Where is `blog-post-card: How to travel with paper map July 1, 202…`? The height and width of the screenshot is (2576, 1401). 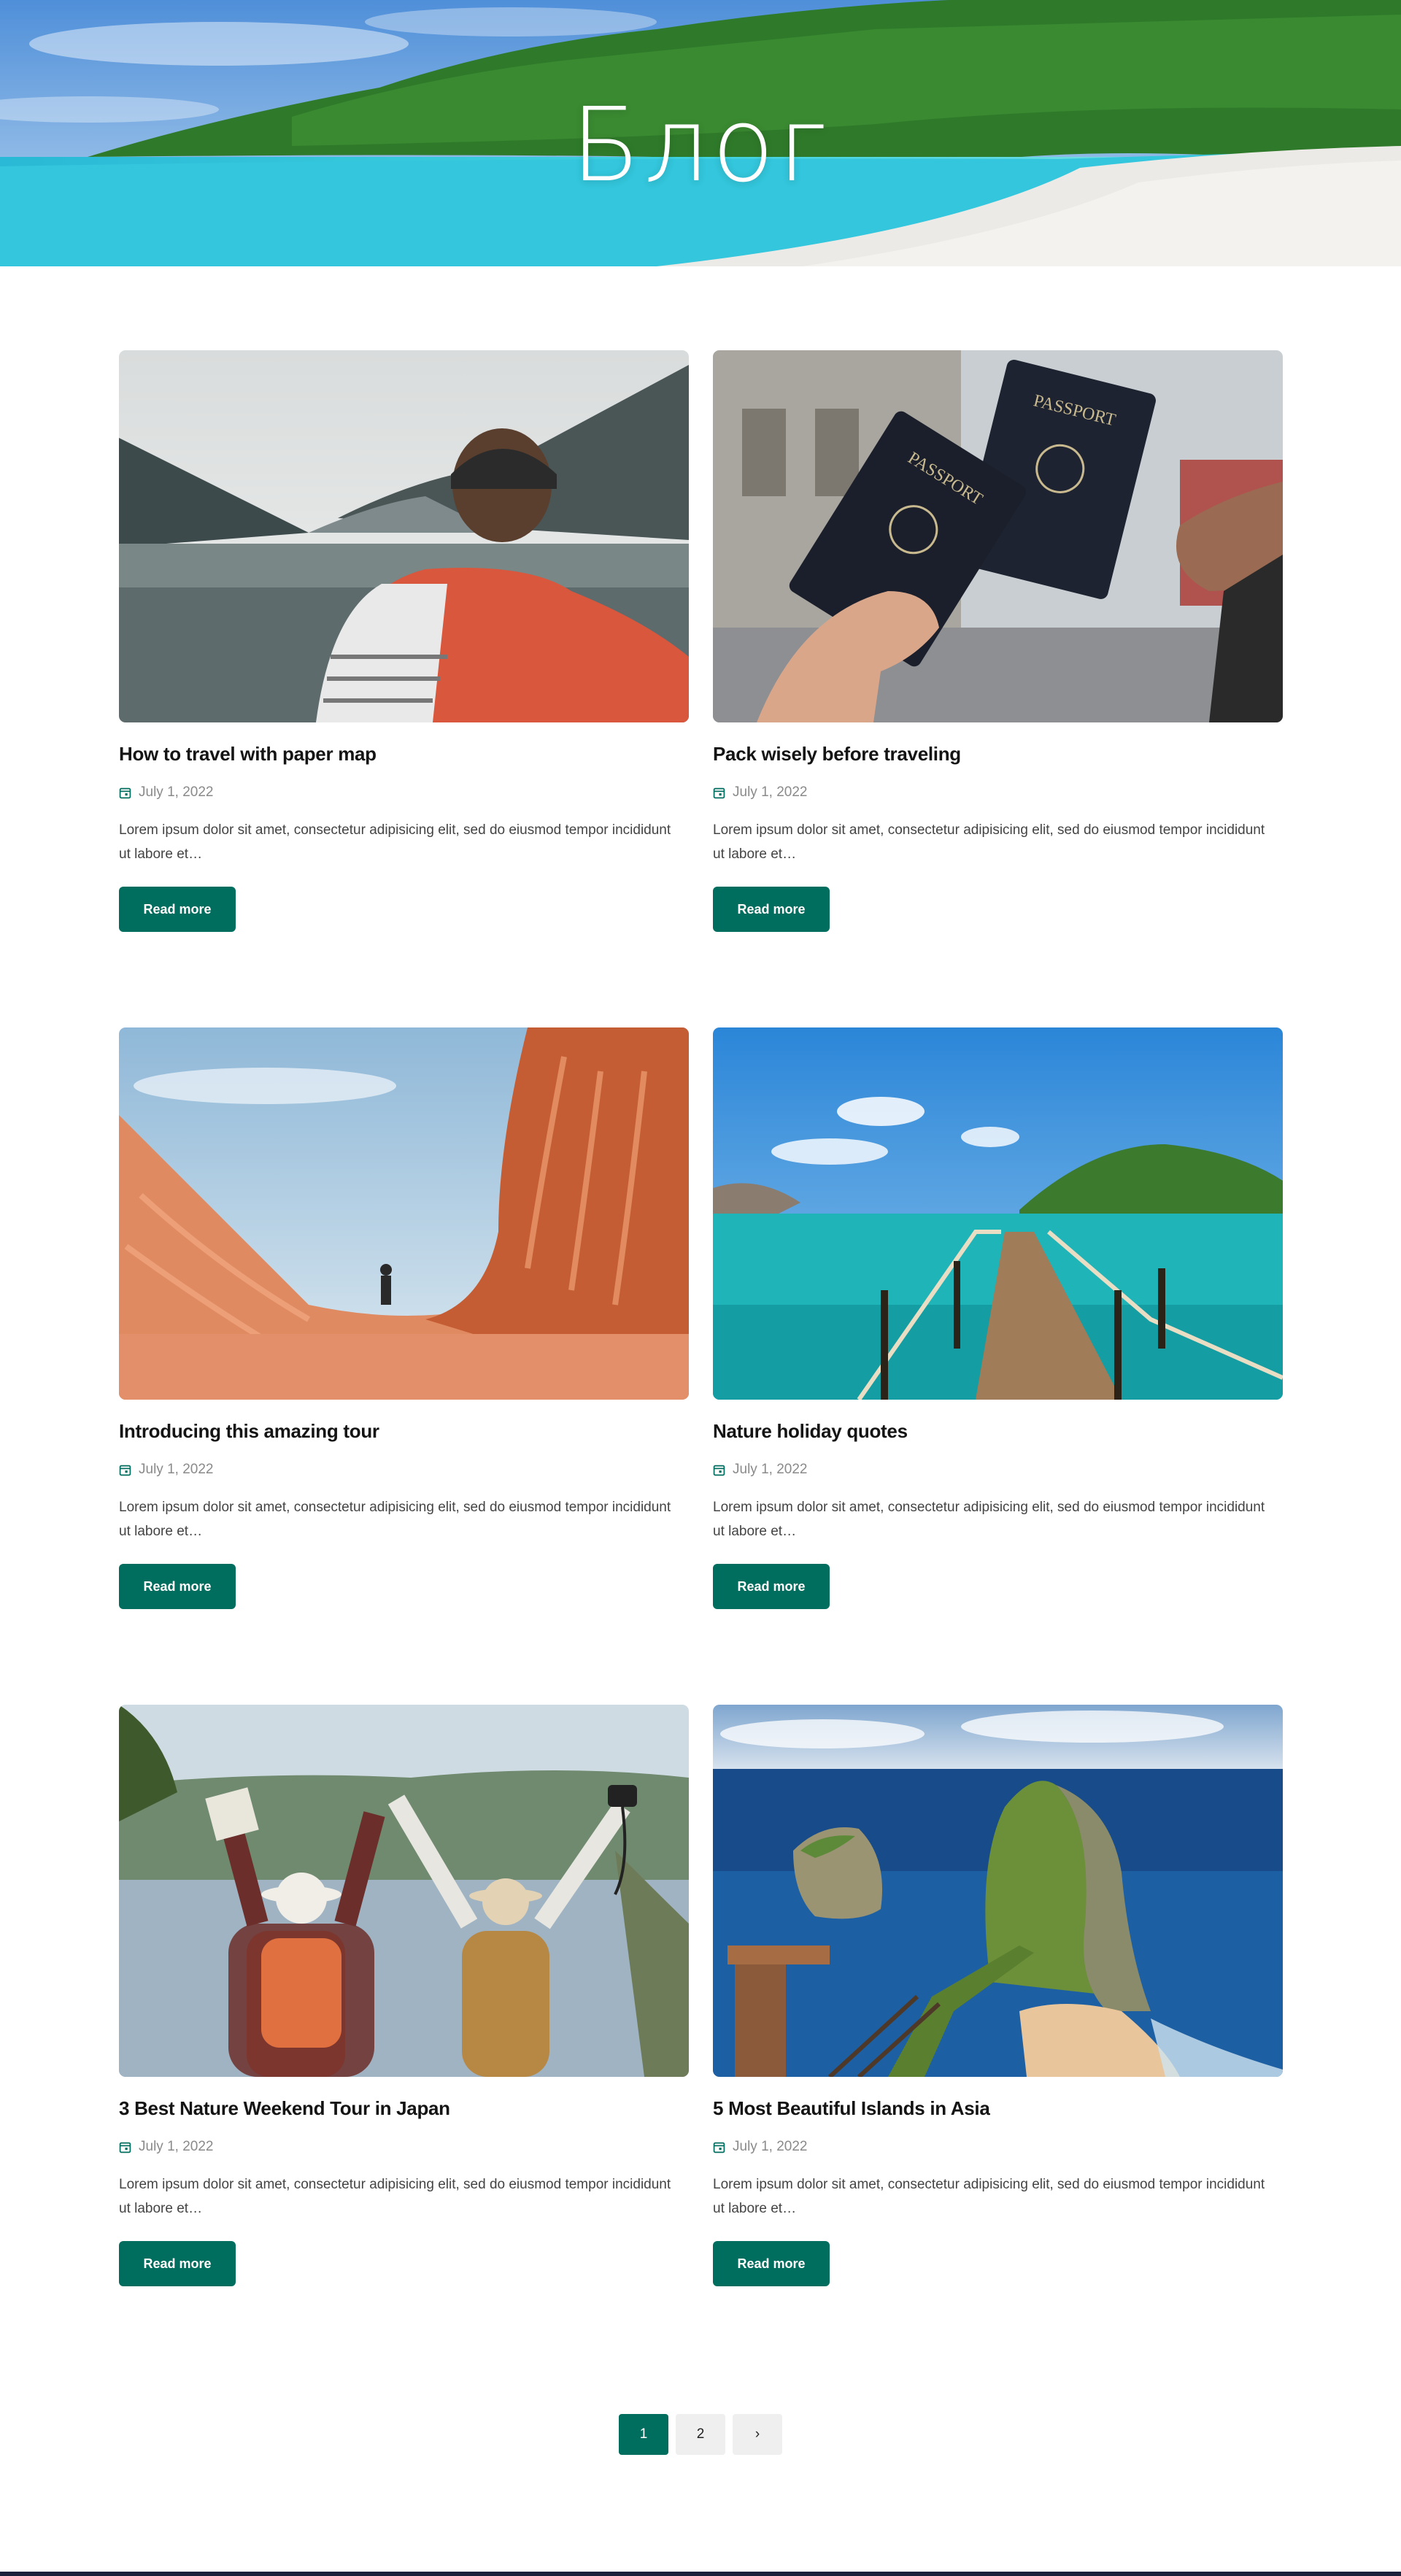 blog-post-card: How to travel with paper map July 1, 202… is located at coordinates (404, 688).